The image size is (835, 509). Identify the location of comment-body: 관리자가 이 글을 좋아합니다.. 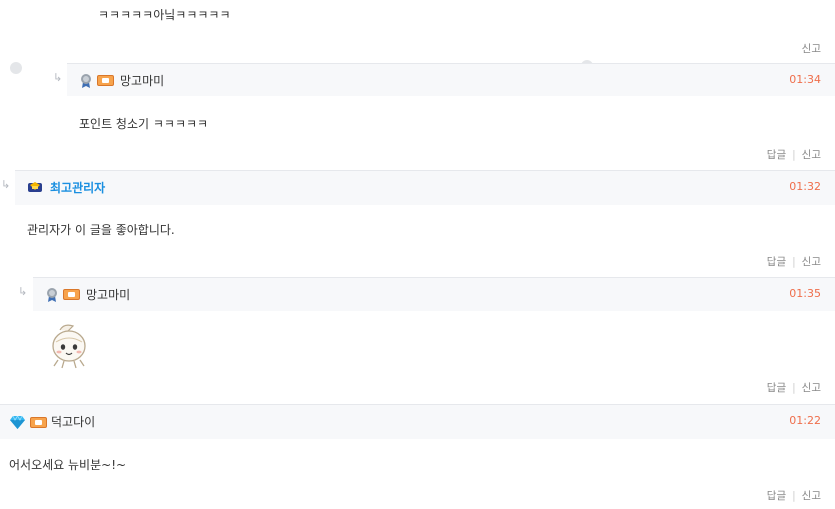
(101, 230).